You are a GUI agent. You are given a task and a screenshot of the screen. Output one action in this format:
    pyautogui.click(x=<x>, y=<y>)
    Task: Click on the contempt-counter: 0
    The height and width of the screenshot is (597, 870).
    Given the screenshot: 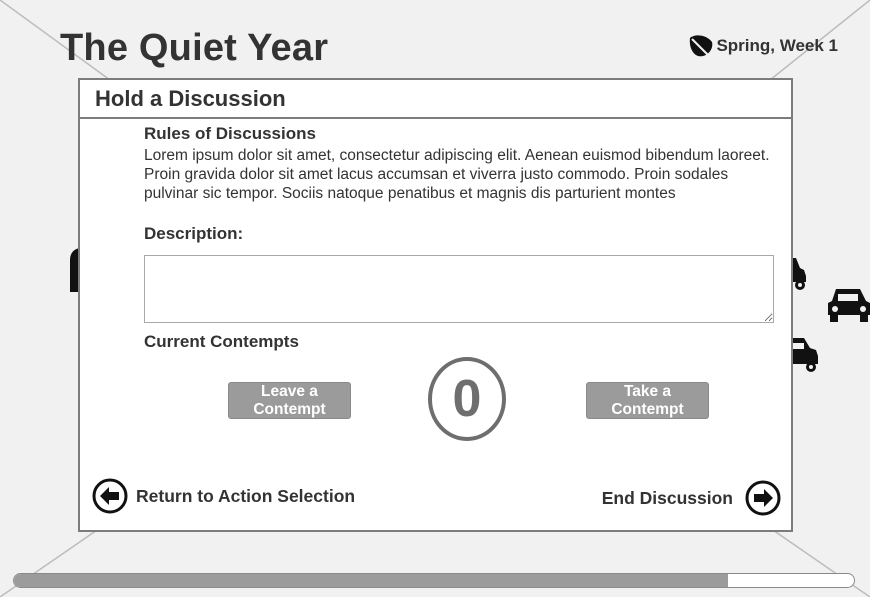 What is the action you would take?
    pyautogui.click(x=467, y=399)
    